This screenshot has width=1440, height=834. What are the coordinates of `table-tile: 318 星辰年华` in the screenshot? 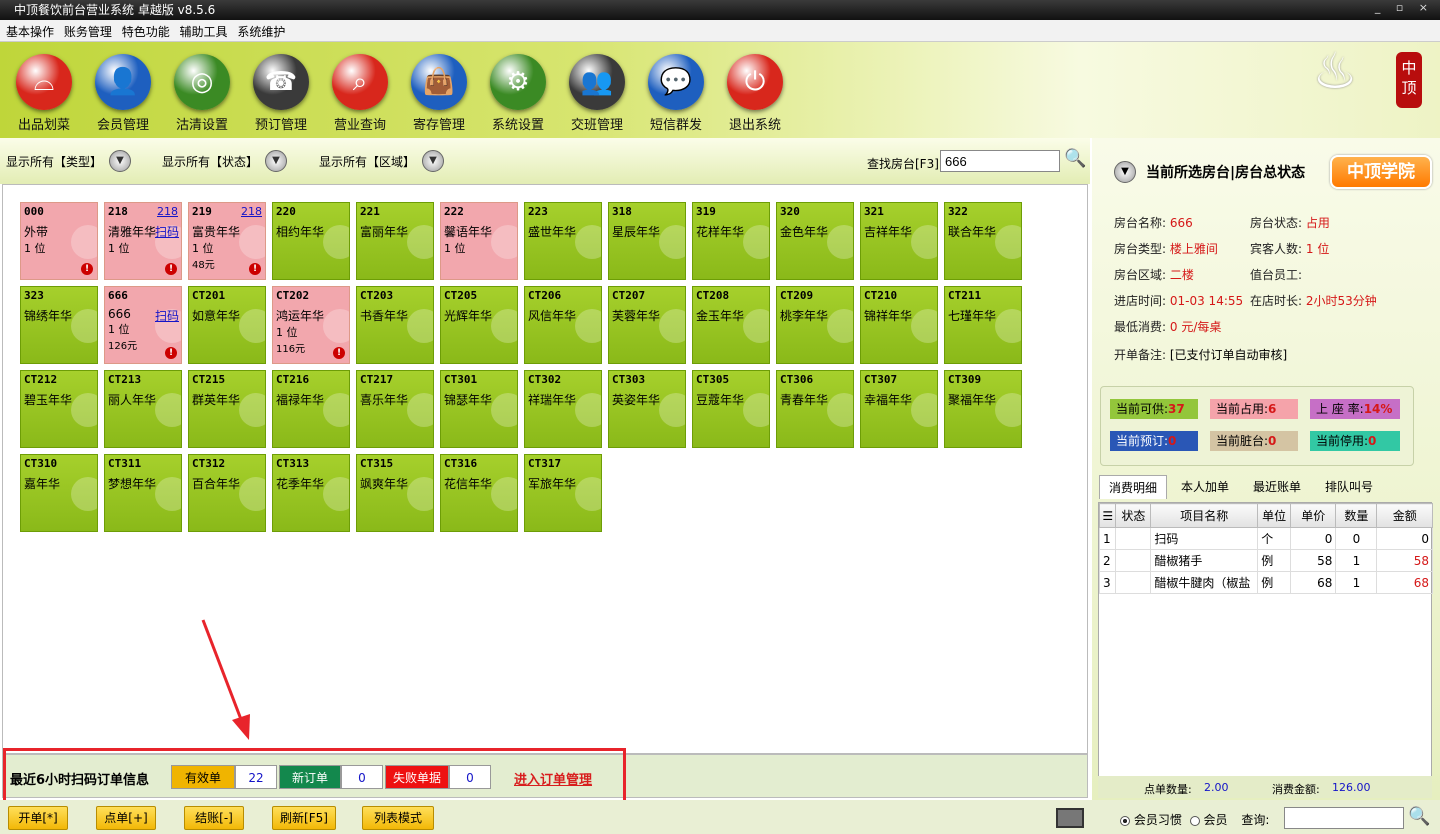 It's located at (647, 241).